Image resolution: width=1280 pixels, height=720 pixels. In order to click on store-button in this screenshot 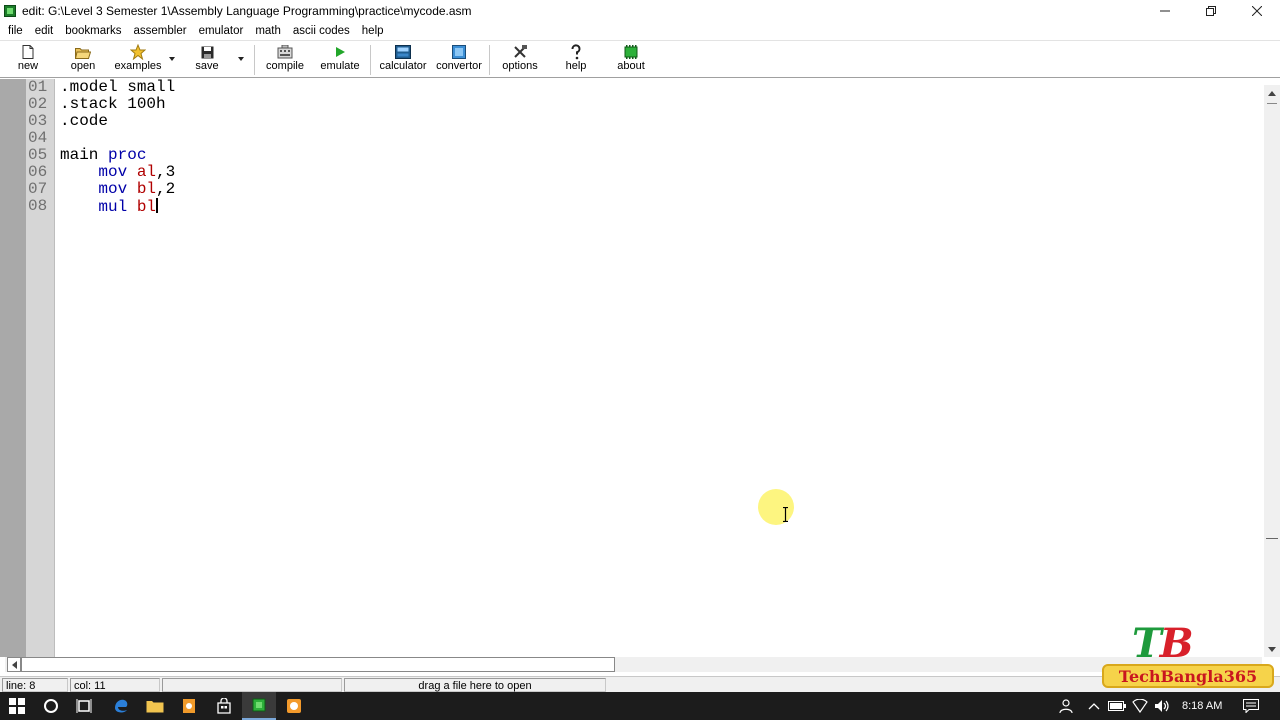, I will do `click(224, 706)`.